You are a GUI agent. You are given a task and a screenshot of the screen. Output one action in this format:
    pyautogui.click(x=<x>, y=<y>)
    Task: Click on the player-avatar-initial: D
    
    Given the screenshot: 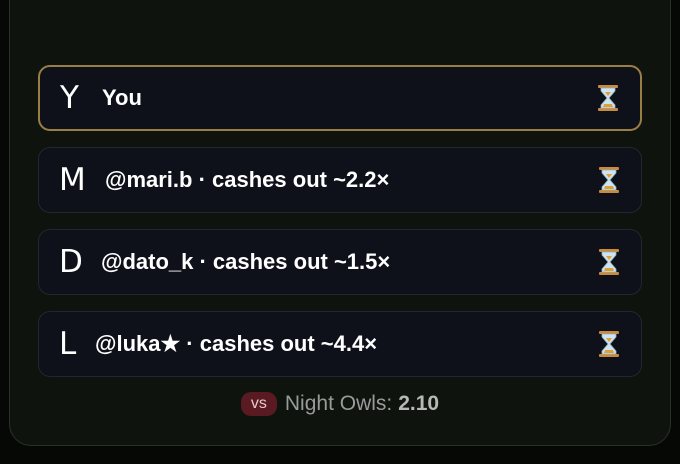 What is the action you would take?
    pyautogui.click(x=71, y=262)
    